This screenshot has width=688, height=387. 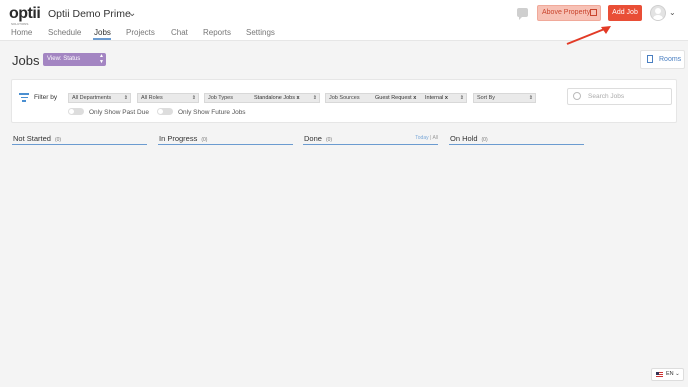 I want to click on job-source-chip: Guest Request x, so click(x=396, y=98).